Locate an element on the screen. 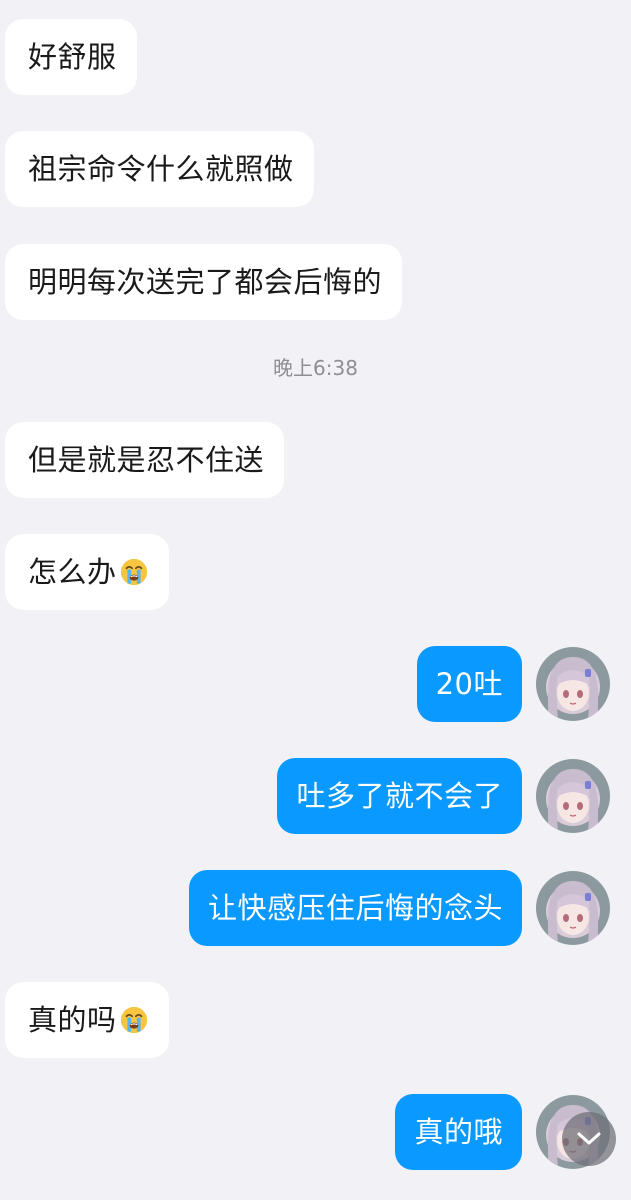  chevron-down-icon is located at coordinates (589, 1138).